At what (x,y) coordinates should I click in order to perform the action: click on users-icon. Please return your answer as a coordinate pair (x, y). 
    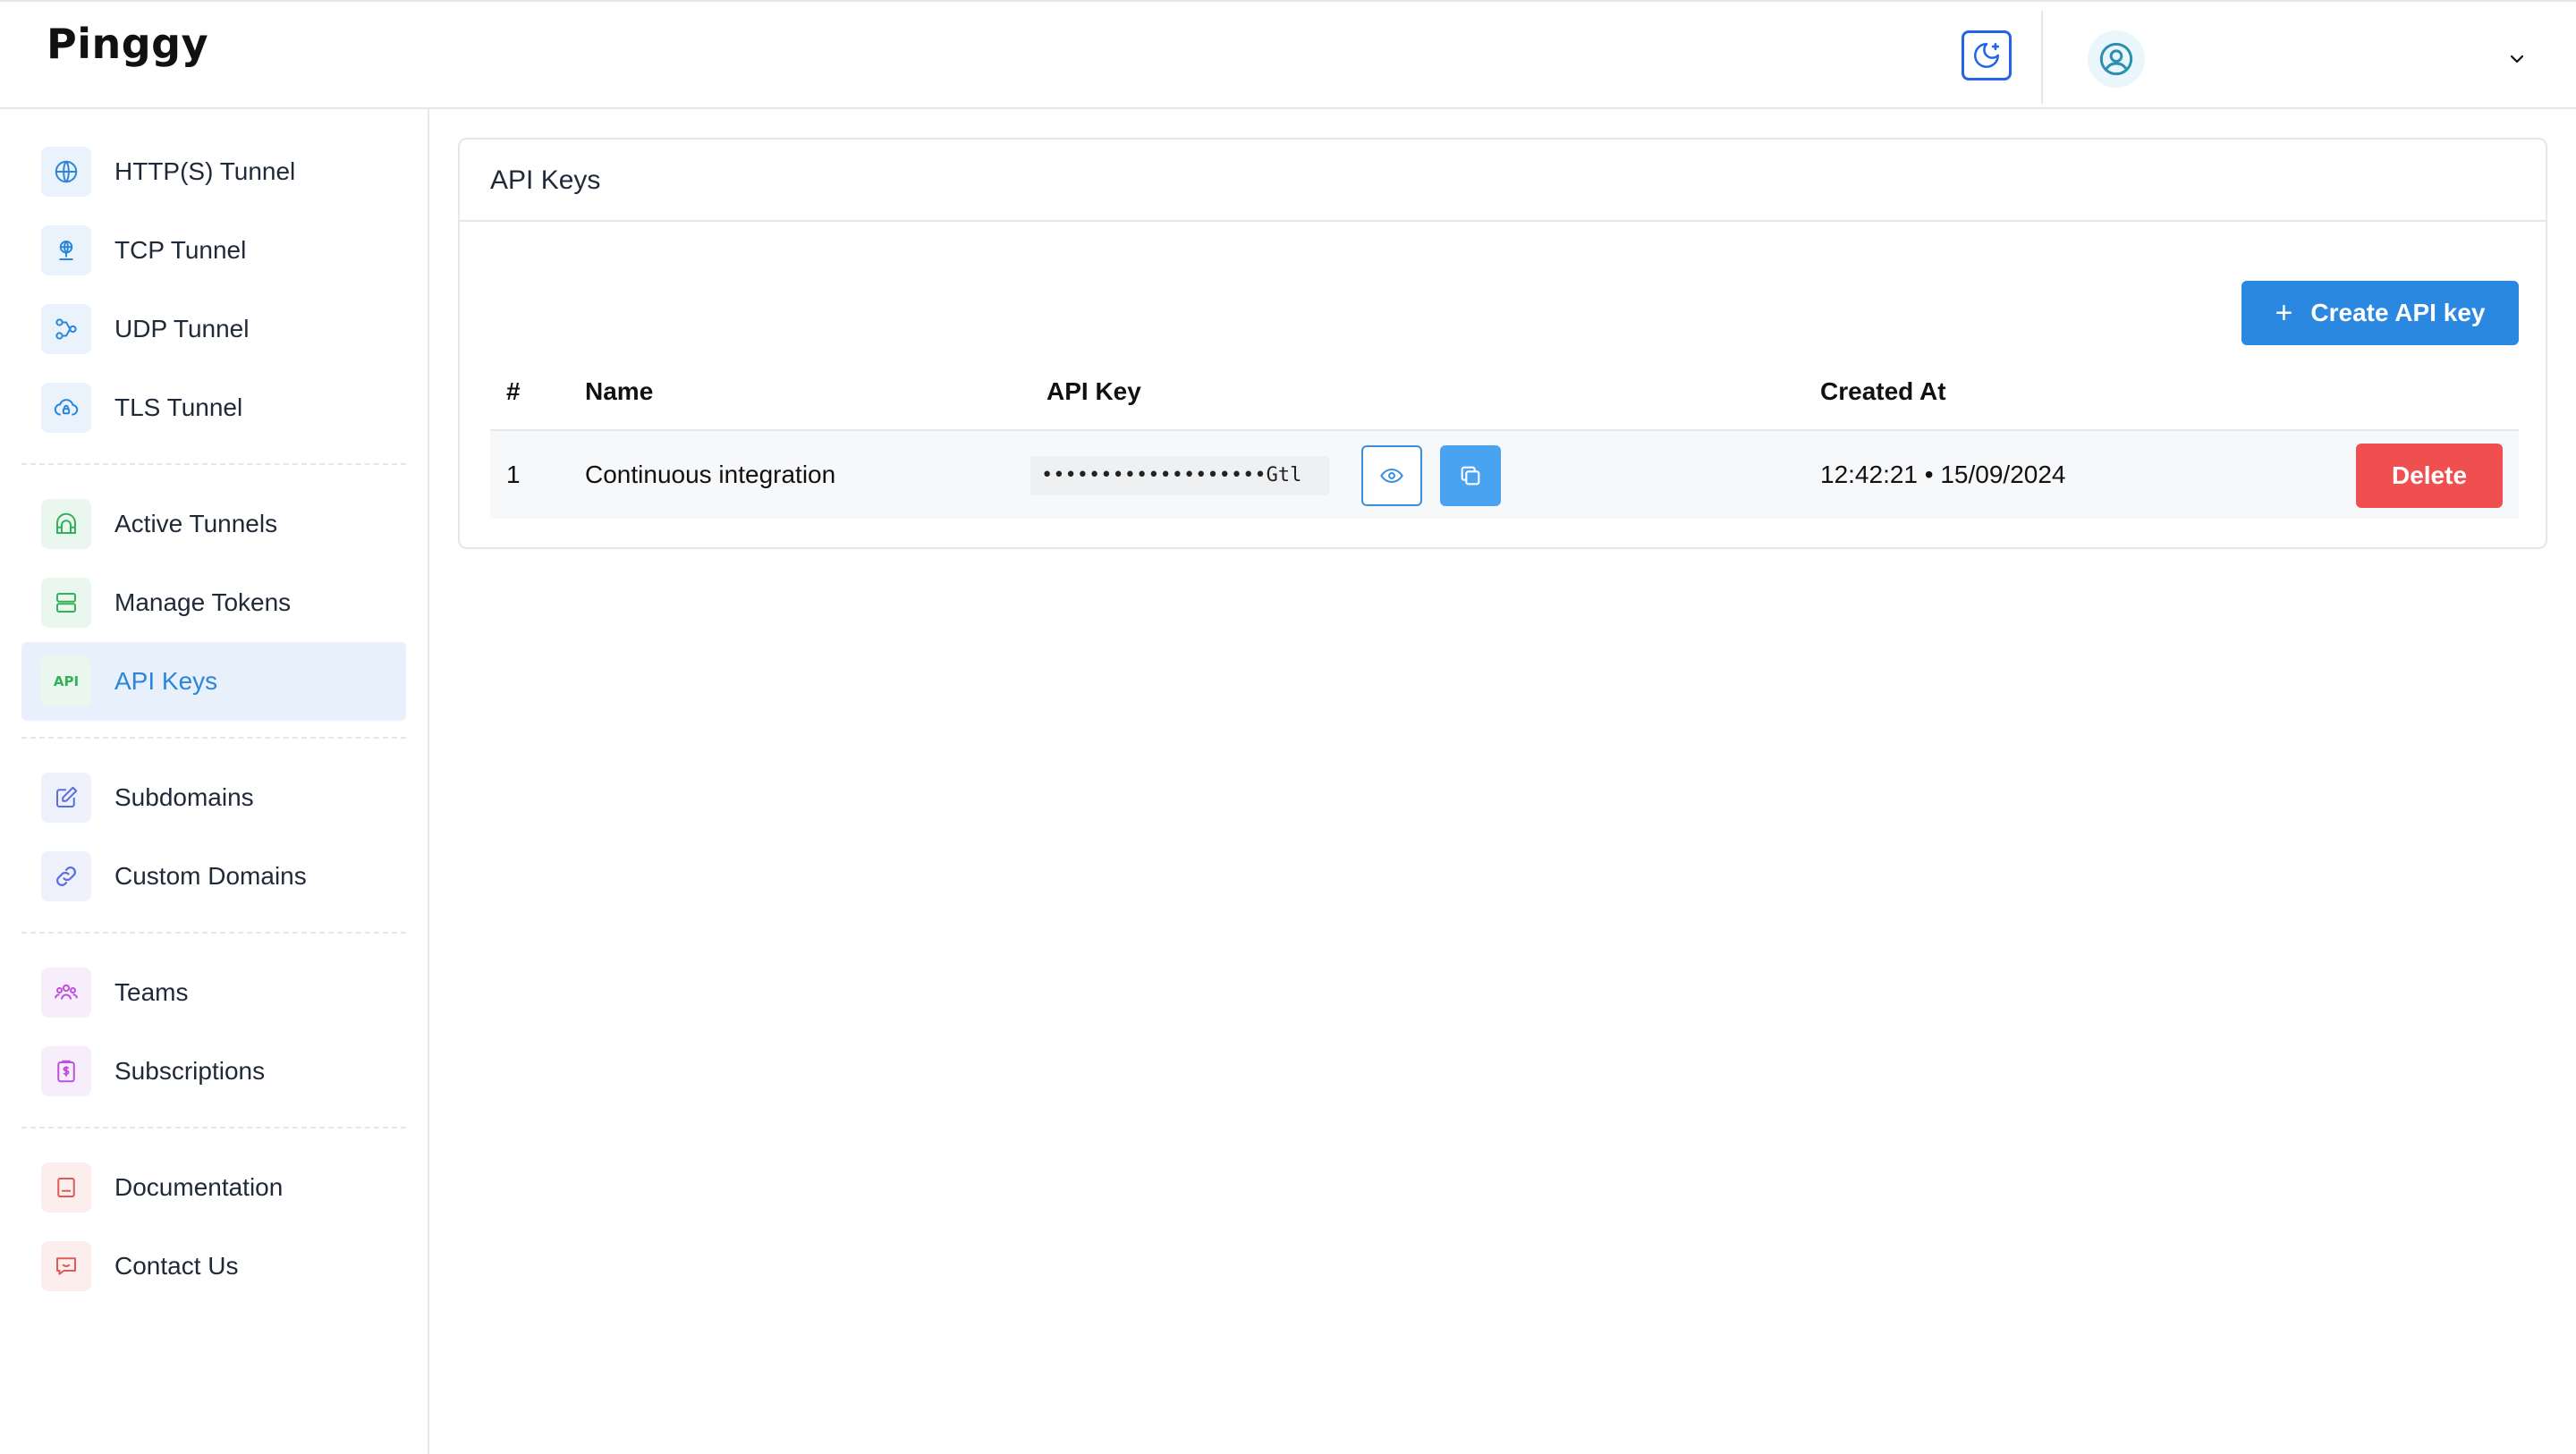
    Looking at the image, I should click on (66, 993).